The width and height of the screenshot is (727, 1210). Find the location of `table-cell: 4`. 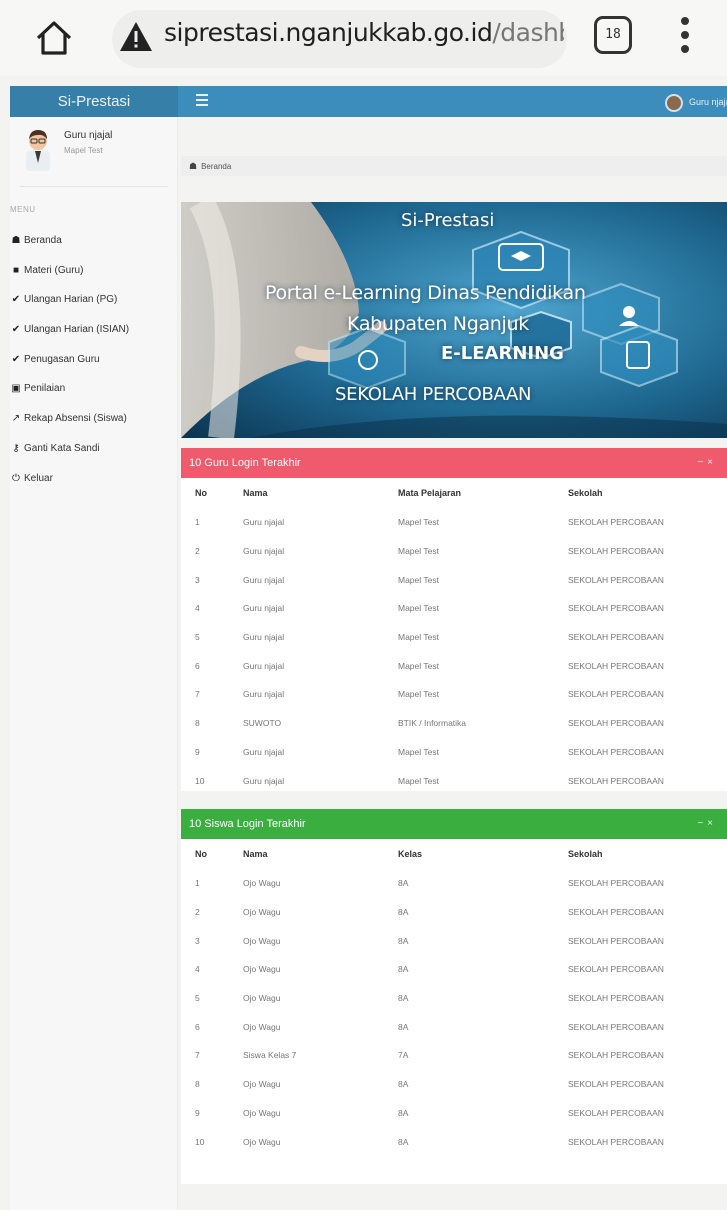

table-cell: 4 is located at coordinates (197, 969).